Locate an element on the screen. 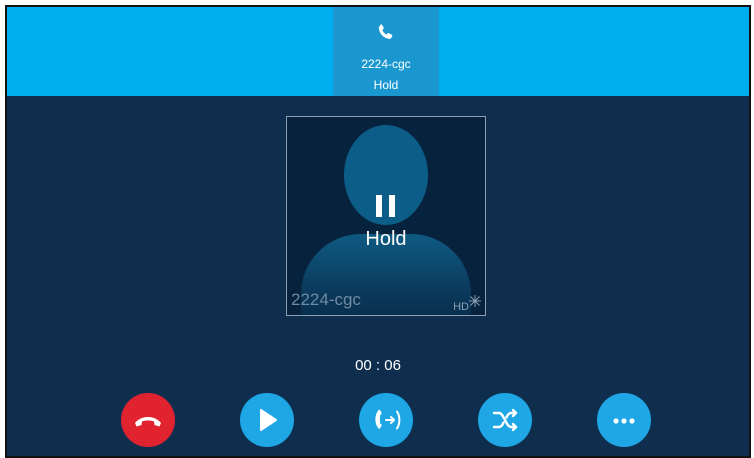 The image size is (754, 458). call-tab-name: 2224-cgc is located at coordinates (386, 64).